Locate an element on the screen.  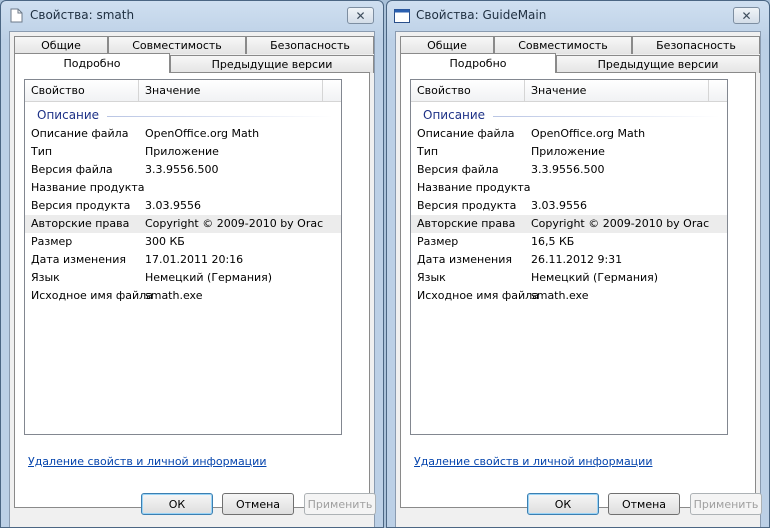
list-row: Размер 16,5 КБ is located at coordinates (569, 242).